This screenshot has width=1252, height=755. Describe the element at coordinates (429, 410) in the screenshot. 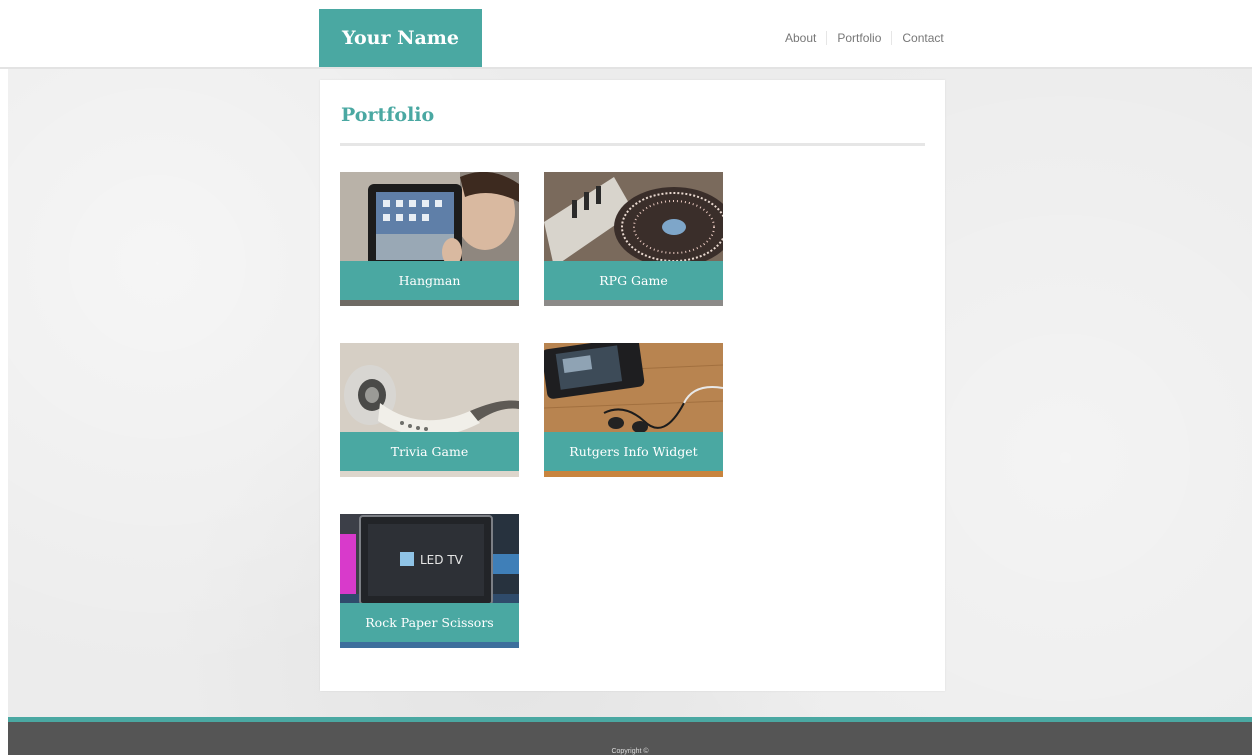

I see `project-tile-trivia-game: Trivia Game` at that location.